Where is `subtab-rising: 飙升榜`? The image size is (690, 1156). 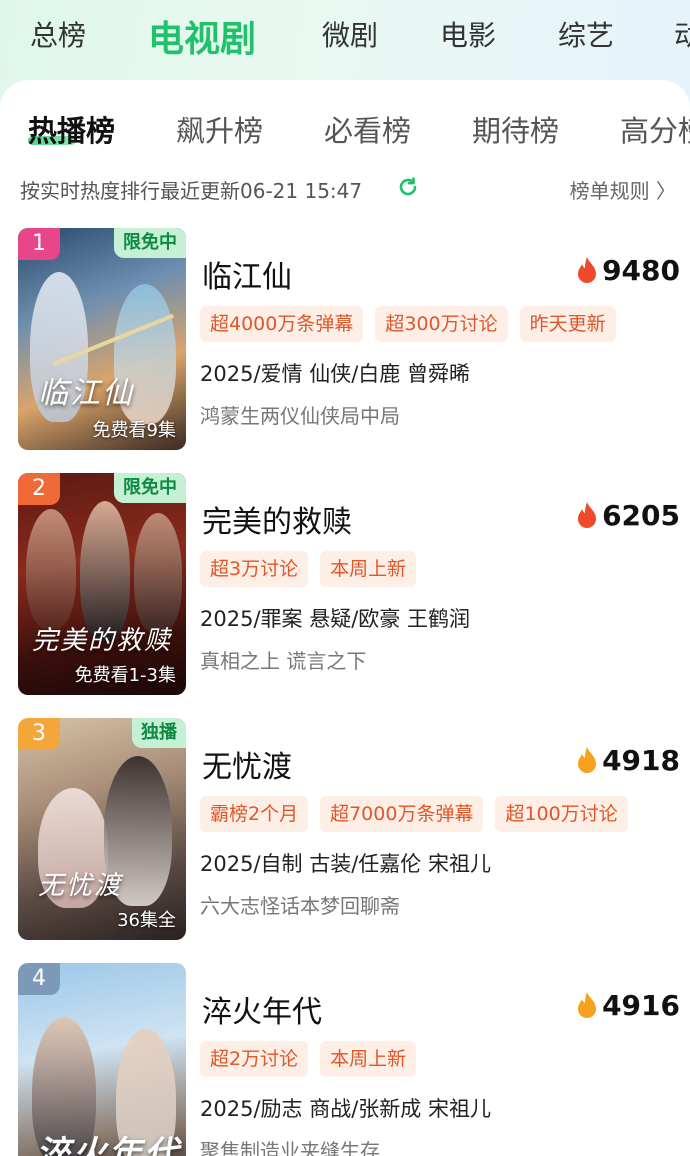
subtab-rising: 飙升榜 is located at coordinates (219, 129).